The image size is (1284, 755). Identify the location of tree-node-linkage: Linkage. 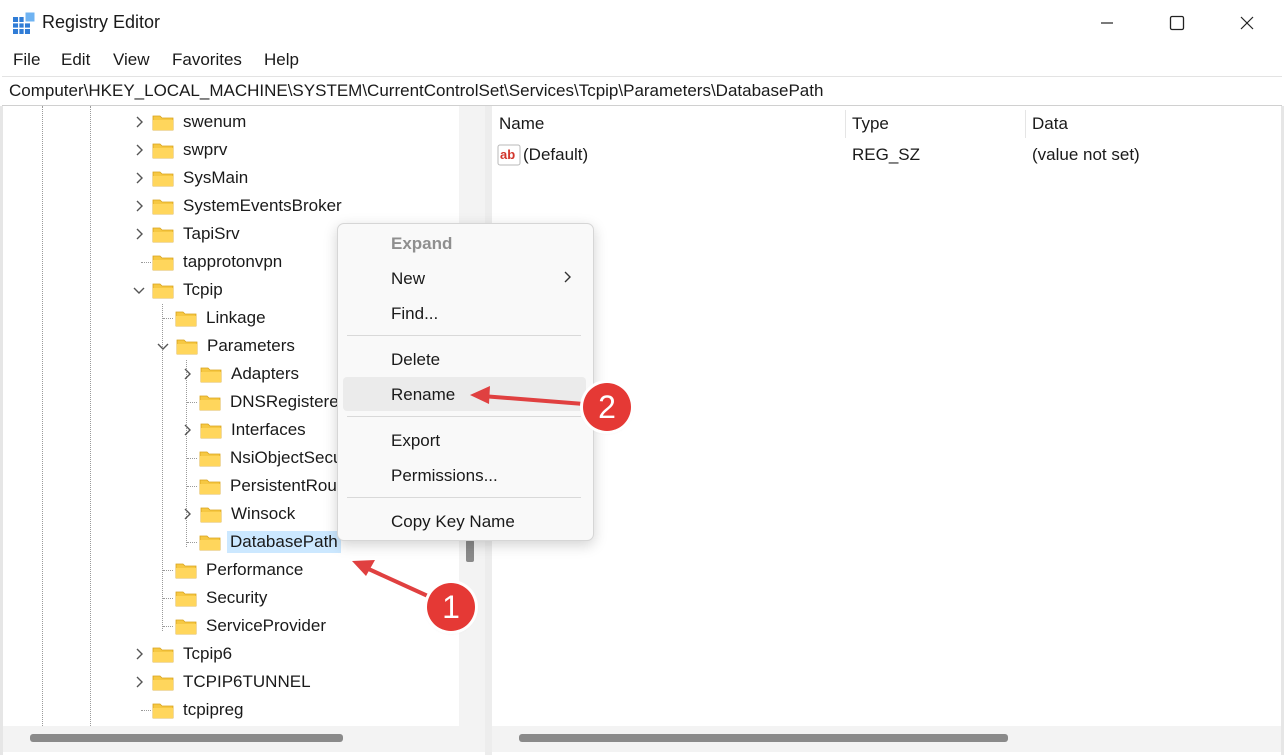
(222, 318).